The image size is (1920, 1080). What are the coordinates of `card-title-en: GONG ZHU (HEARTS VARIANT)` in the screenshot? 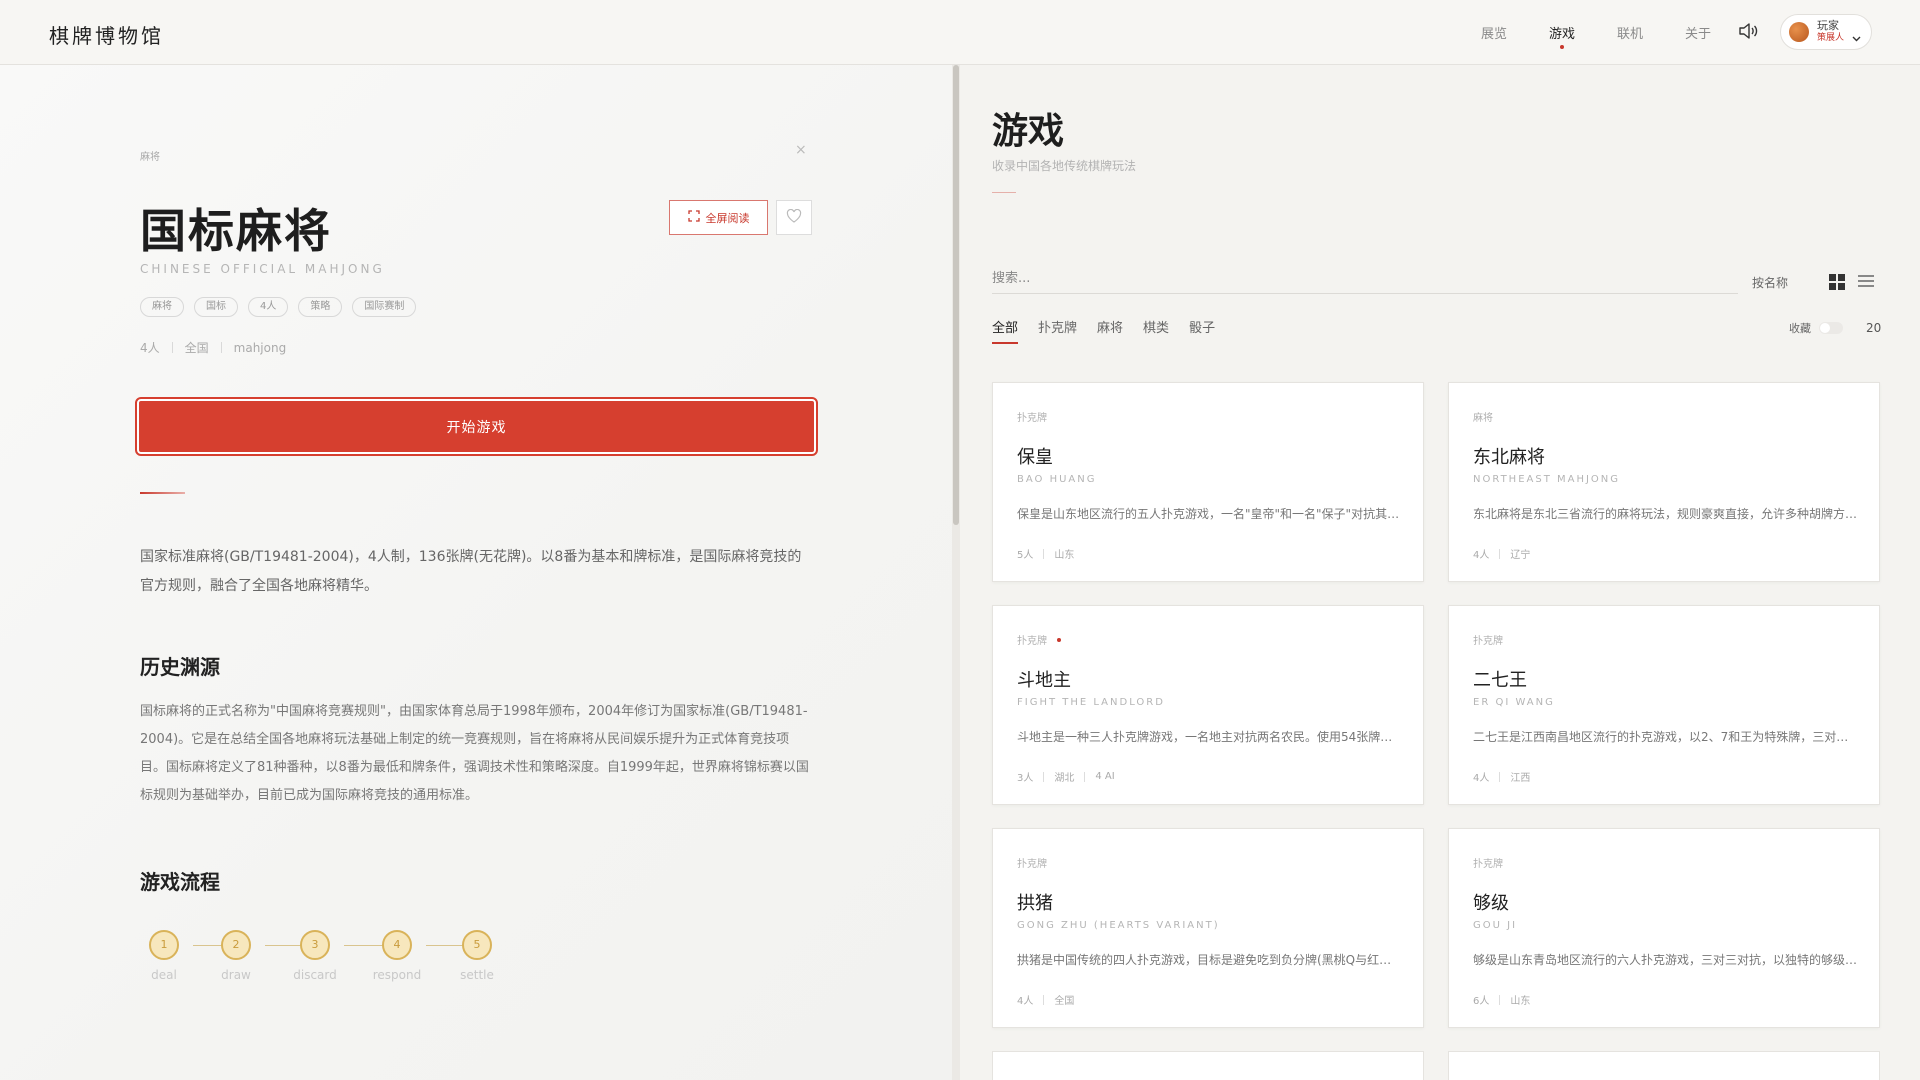 It's located at (1118, 925).